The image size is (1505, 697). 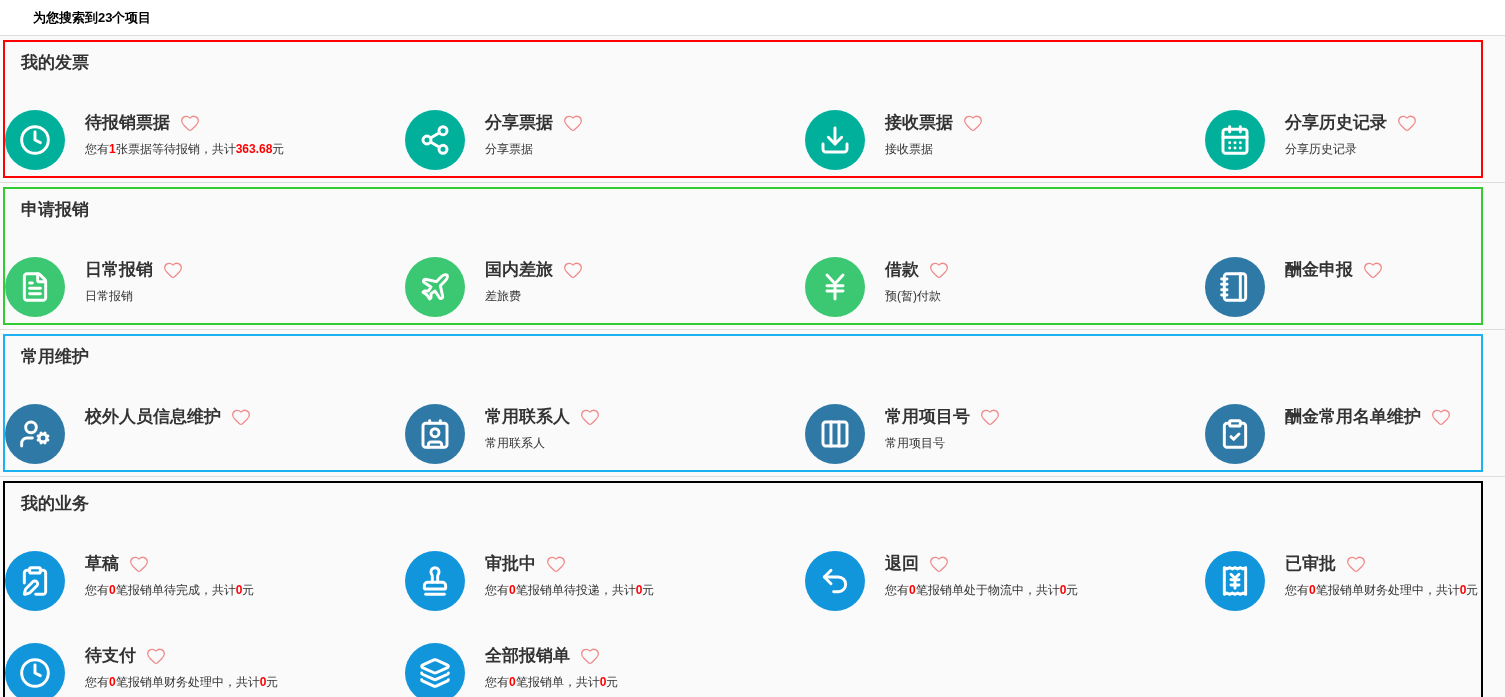 What do you see at coordinates (915, 443) in the screenshot?
I see `item-description: 常用项目号` at bounding box center [915, 443].